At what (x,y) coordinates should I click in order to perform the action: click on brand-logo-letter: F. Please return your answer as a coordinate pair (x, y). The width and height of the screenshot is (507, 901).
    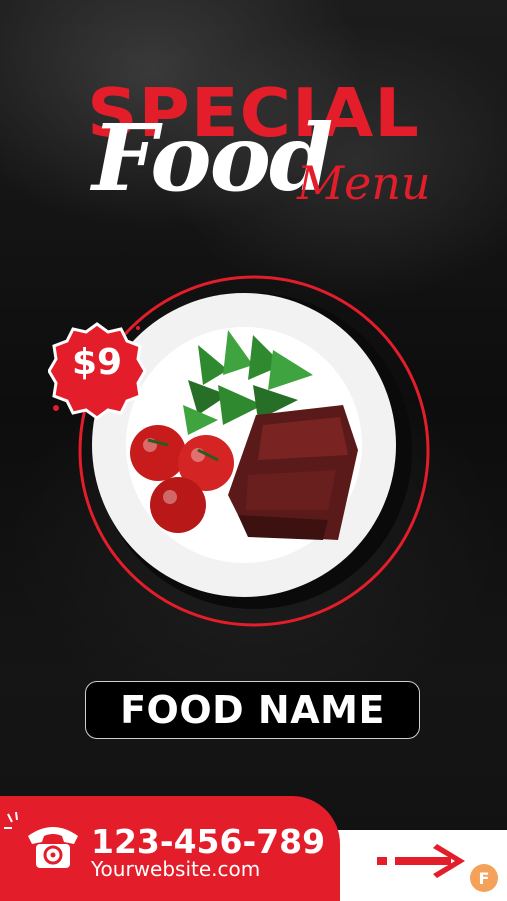
    Looking at the image, I should click on (484, 878).